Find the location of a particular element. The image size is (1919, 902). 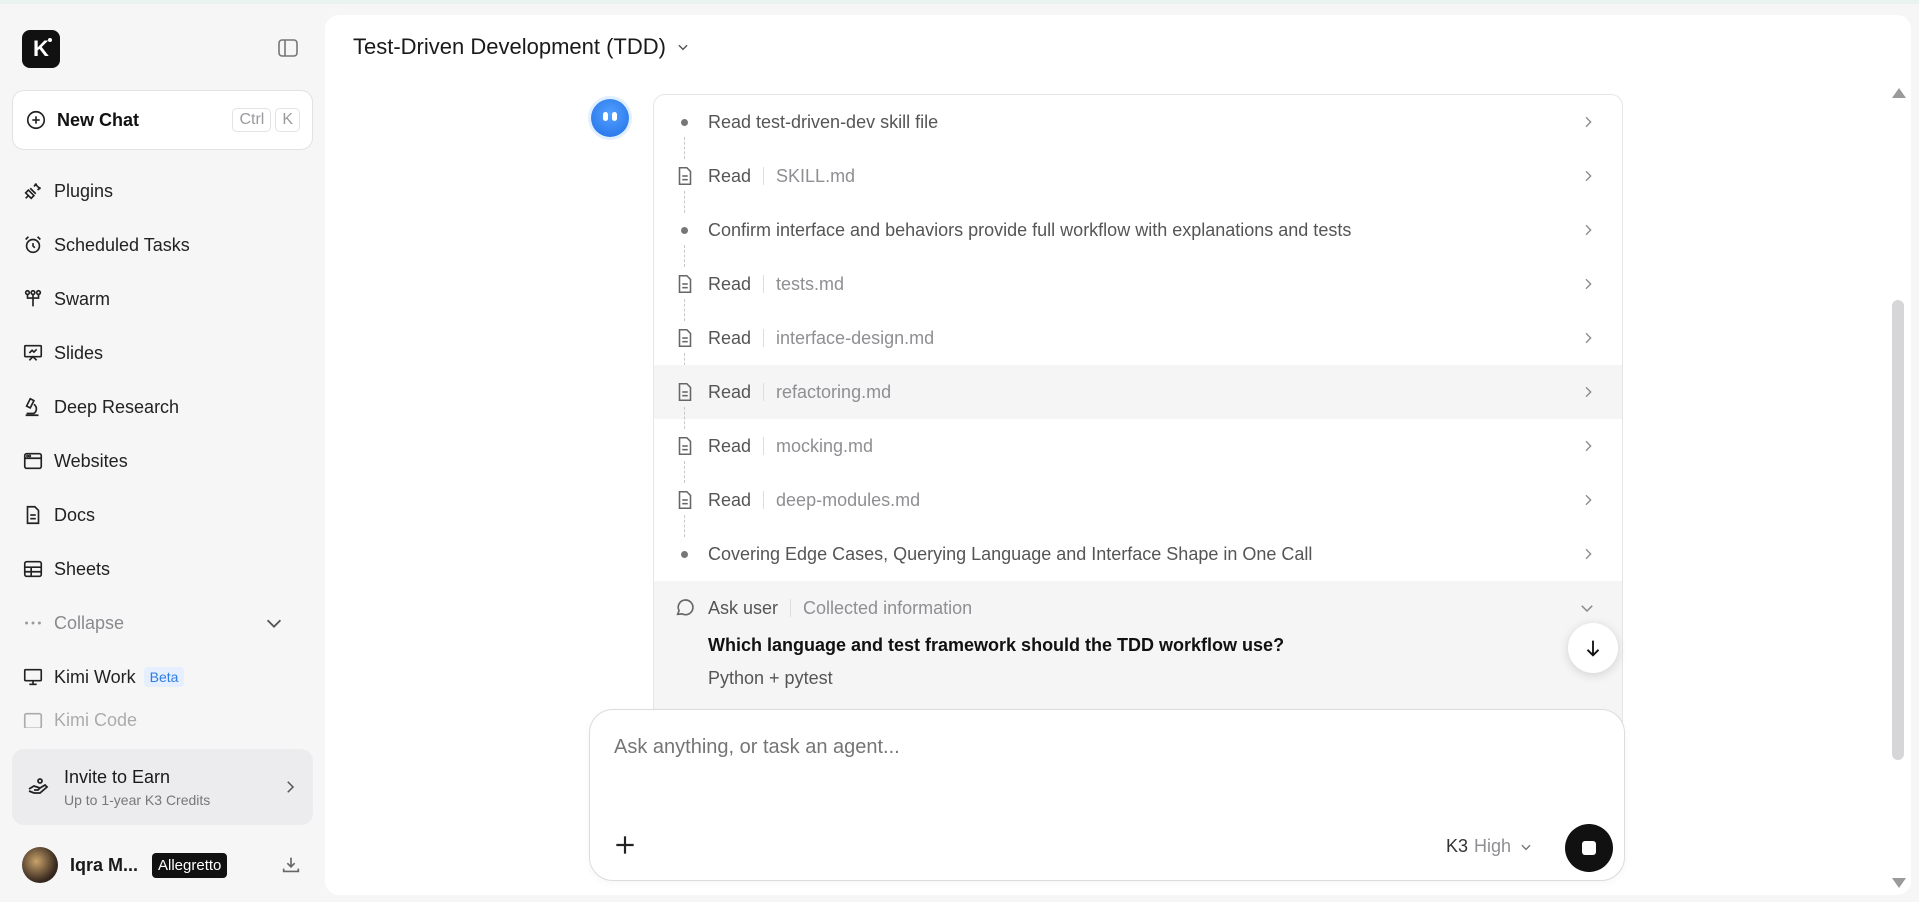

step-row: Read interface-design.md is located at coordinates (1138, 343).